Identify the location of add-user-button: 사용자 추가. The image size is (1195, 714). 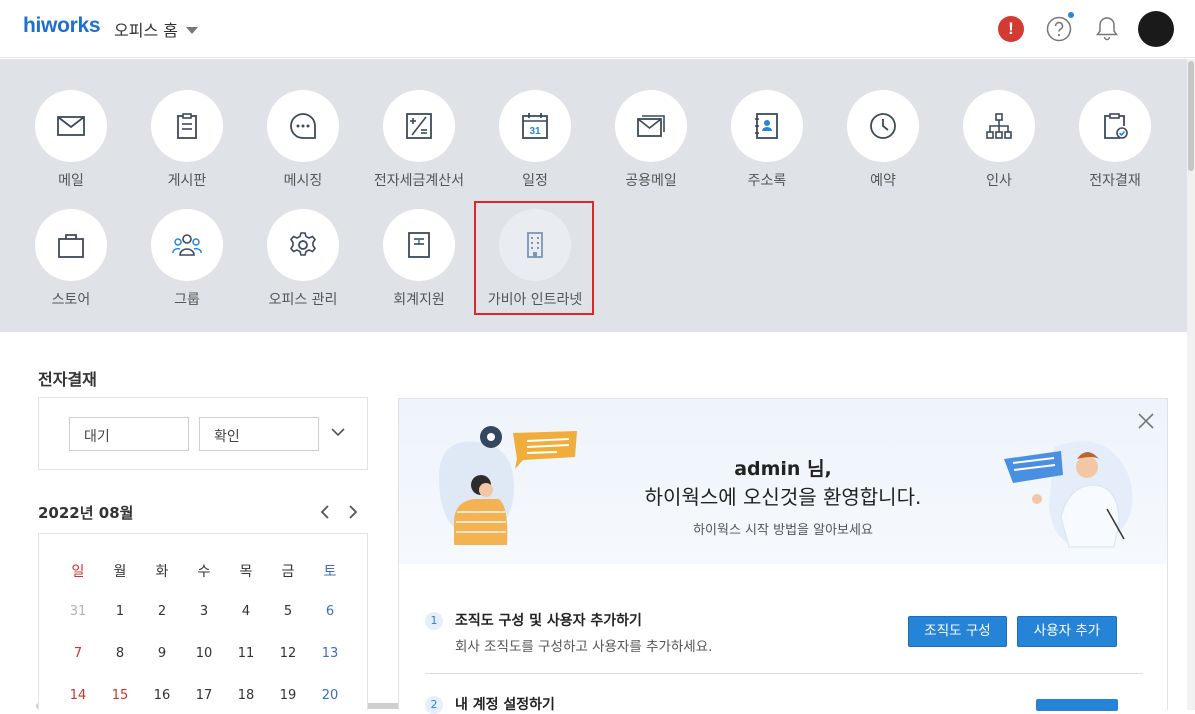
(1067, 631).